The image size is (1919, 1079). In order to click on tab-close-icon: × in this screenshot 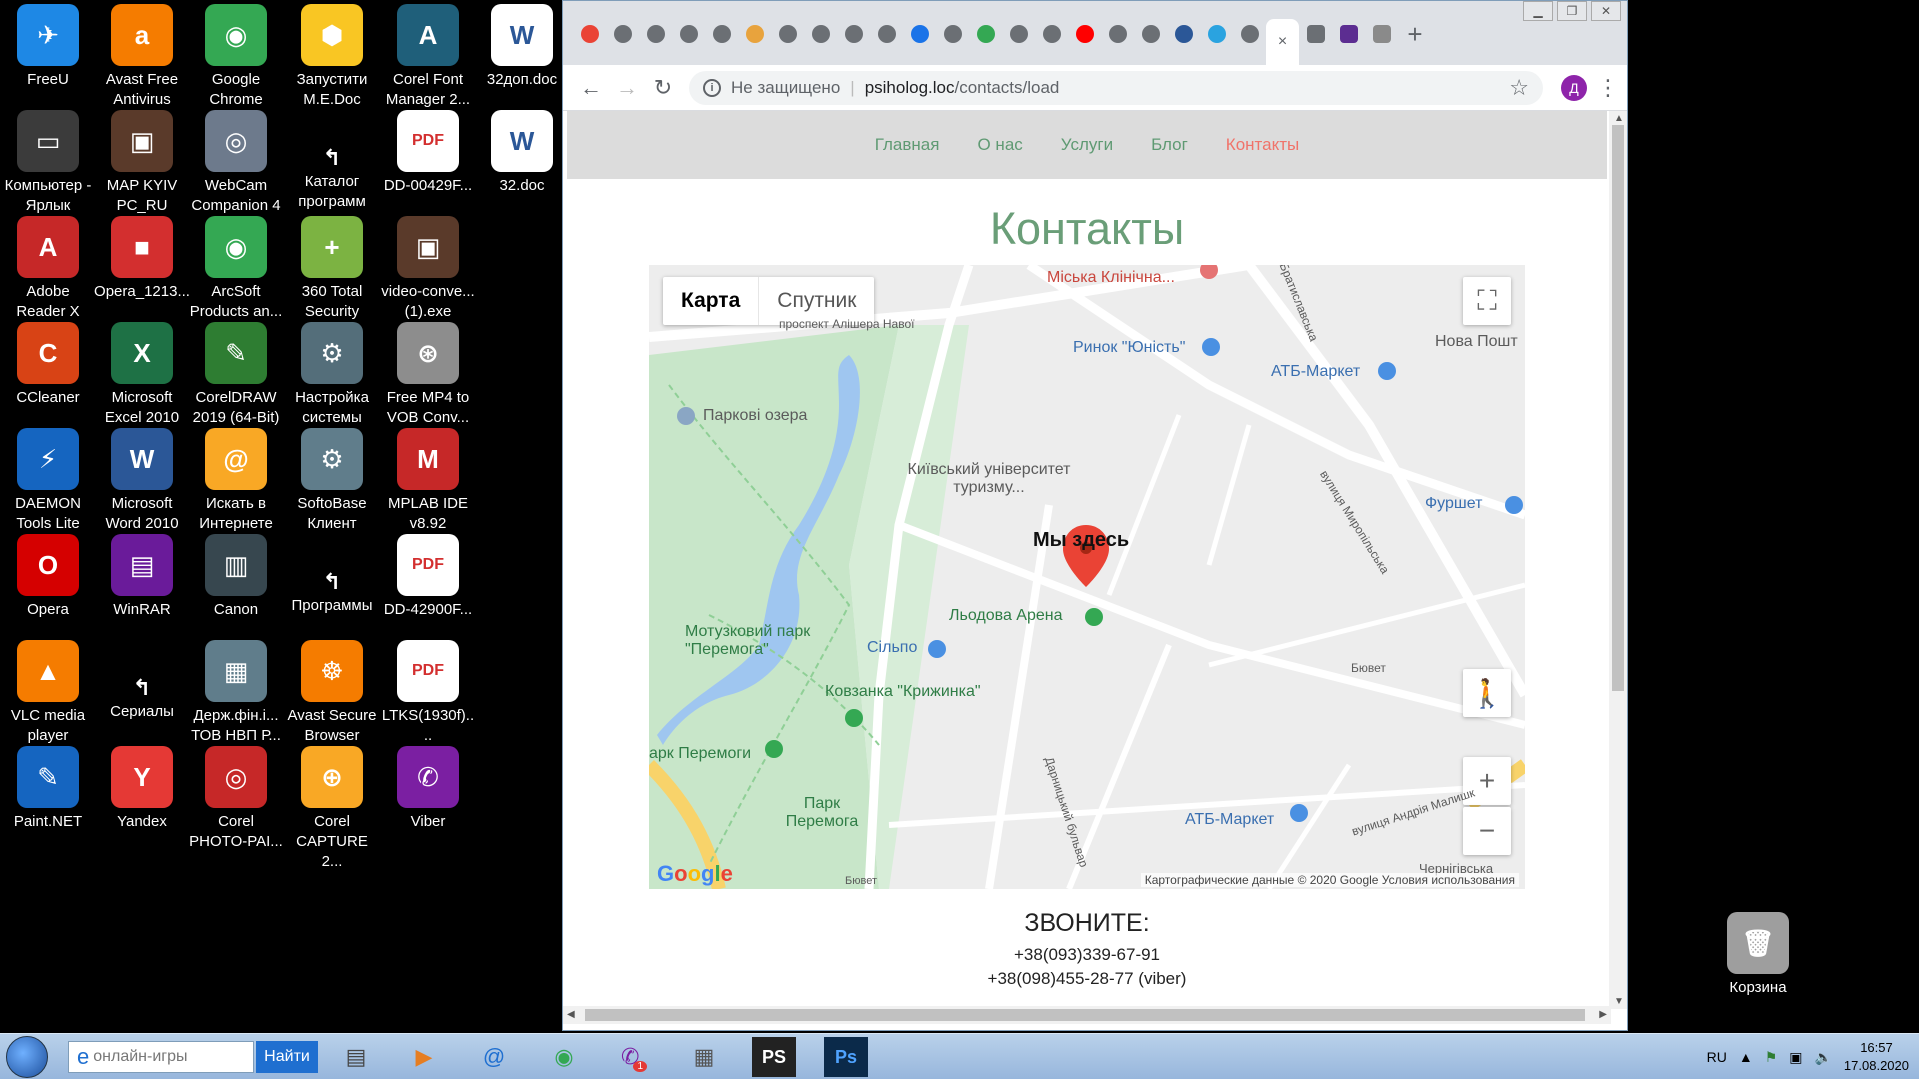, I will do `click(1282, 42)`.